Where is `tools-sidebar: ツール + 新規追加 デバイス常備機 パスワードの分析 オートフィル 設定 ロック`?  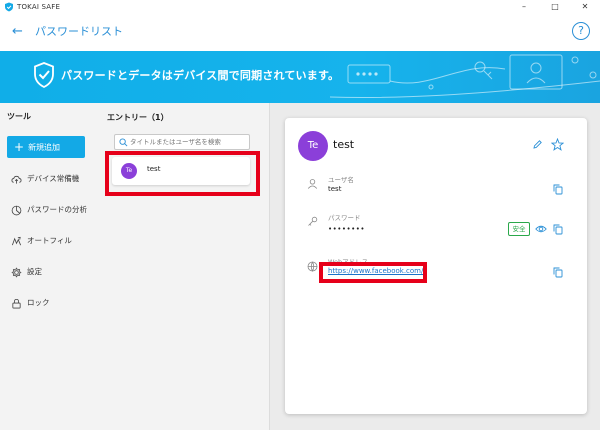 tools-sidebar: ツール + 新規追加 デバイス常備機 パスワードの分析 オートフィル 設定 ロック is located at coordinates (48, 266).